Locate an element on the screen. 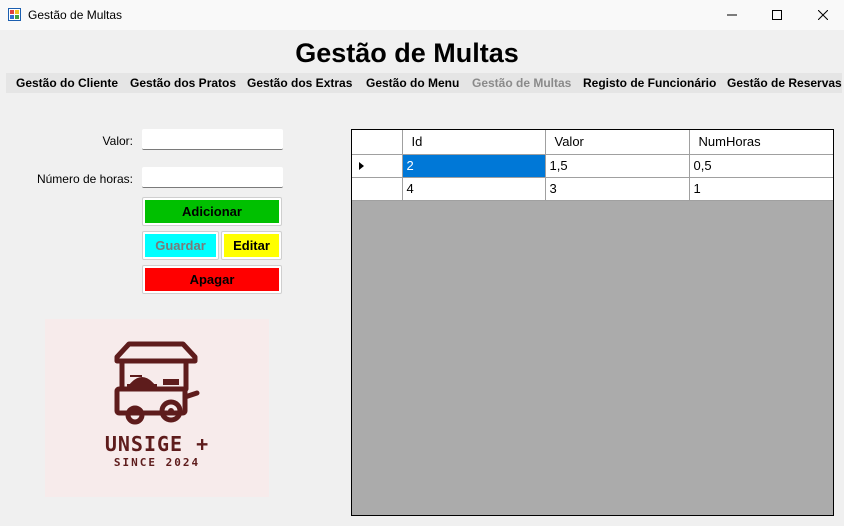 Image resolution: width=844 pixels, height=526 pixels. close-icon is located at coordinates (823, 15).